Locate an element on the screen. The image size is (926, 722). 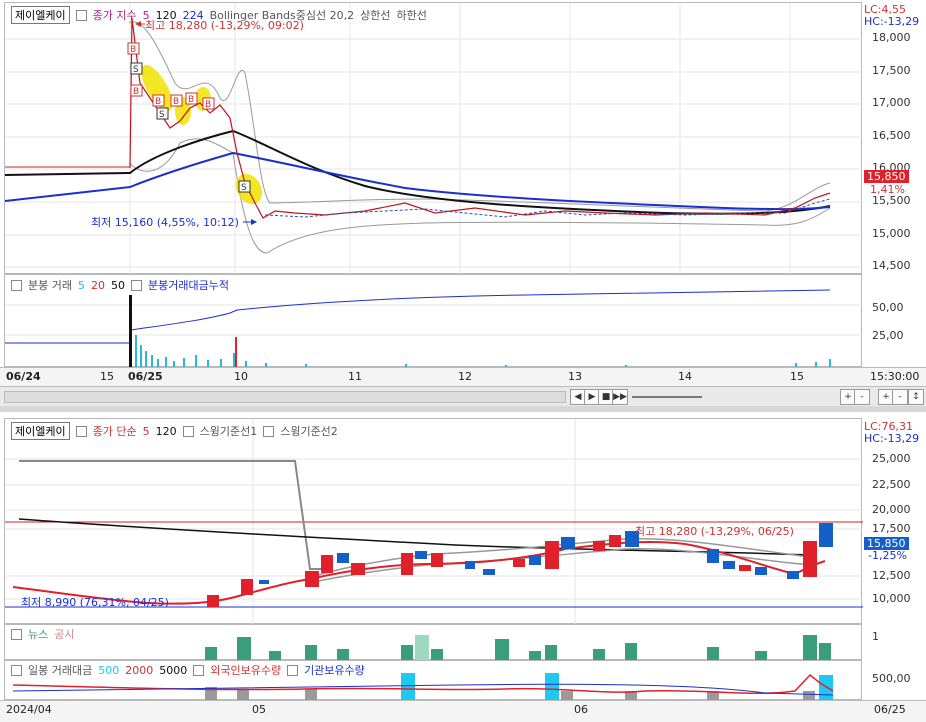
volume-axis: 50,00 25,00 is located at coordinates (894, 320).